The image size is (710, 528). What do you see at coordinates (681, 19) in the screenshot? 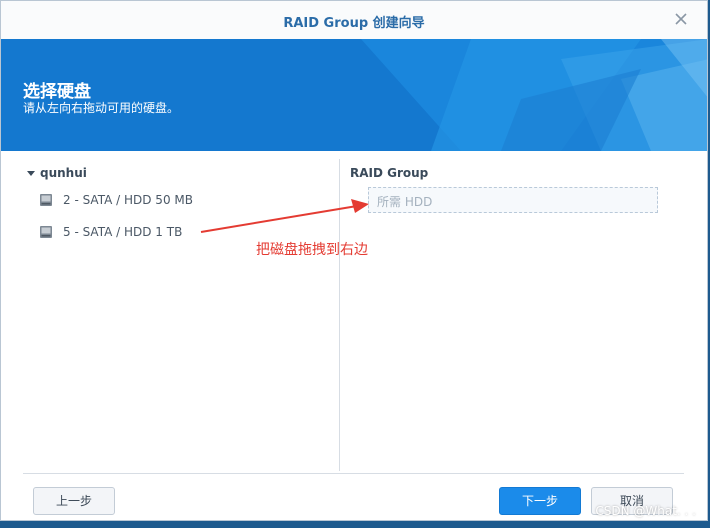
I see `close-icon` at bounding box center [681, 19].